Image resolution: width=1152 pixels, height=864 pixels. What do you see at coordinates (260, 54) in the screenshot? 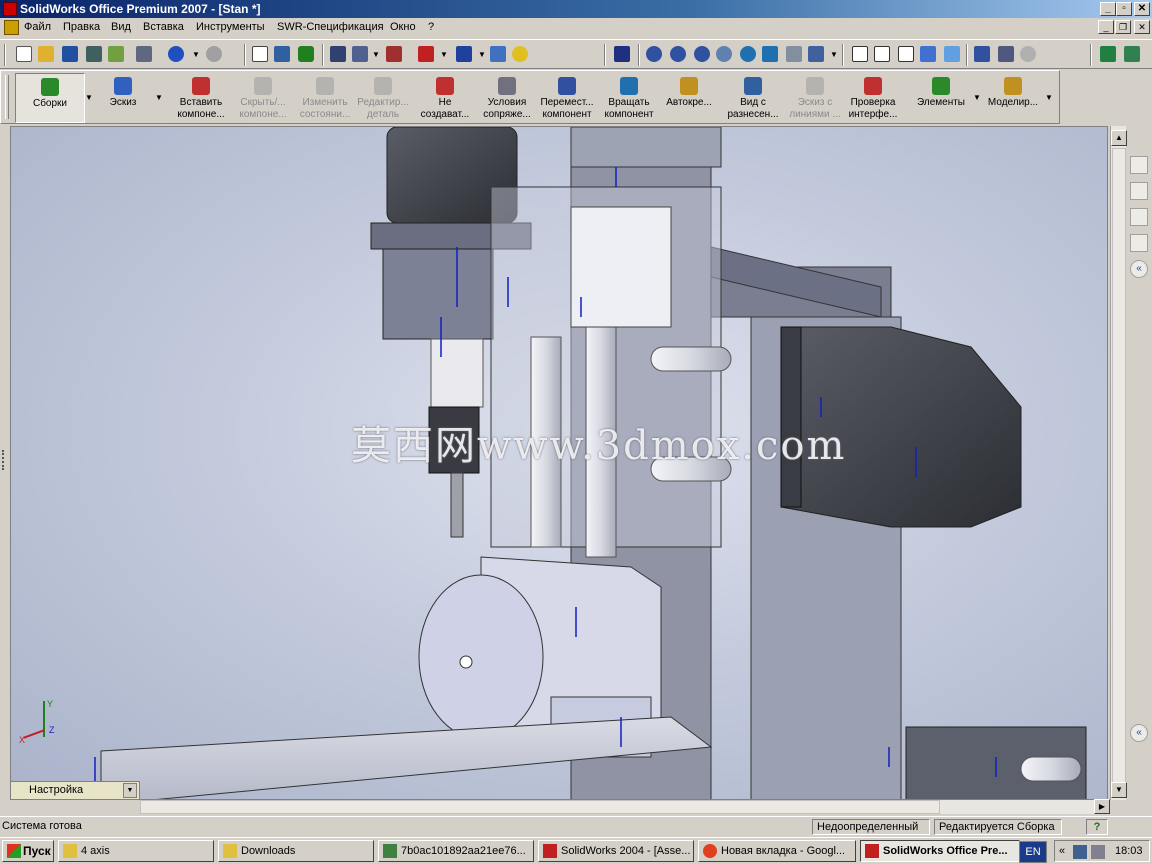
I see `select-arrow-icon` at bounding box center [260, 54].